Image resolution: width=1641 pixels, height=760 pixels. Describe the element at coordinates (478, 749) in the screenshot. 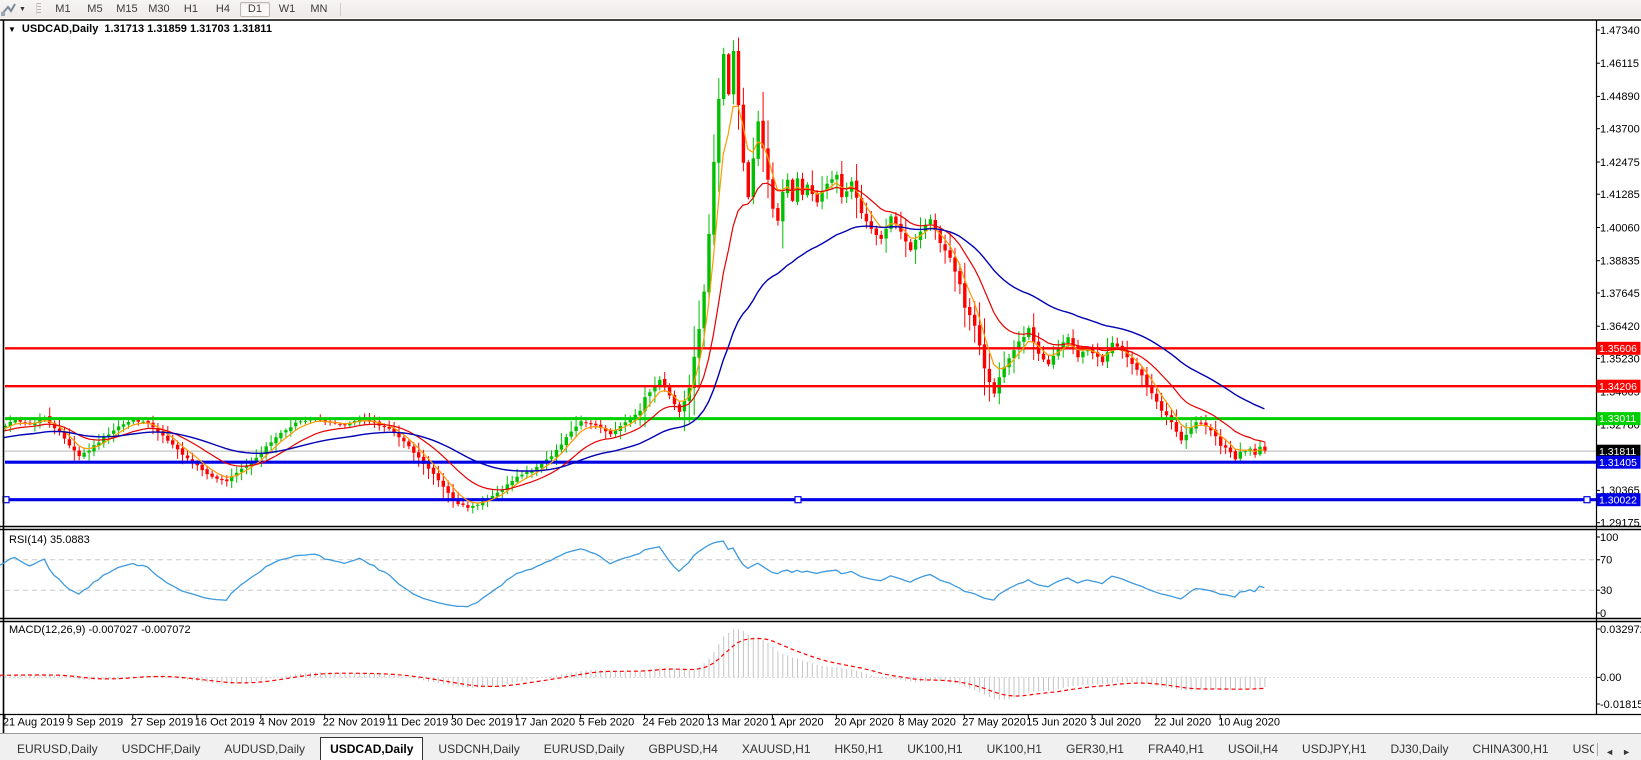

I see `tab-usdcnh-daily: USDCNH,Daily` at that location.